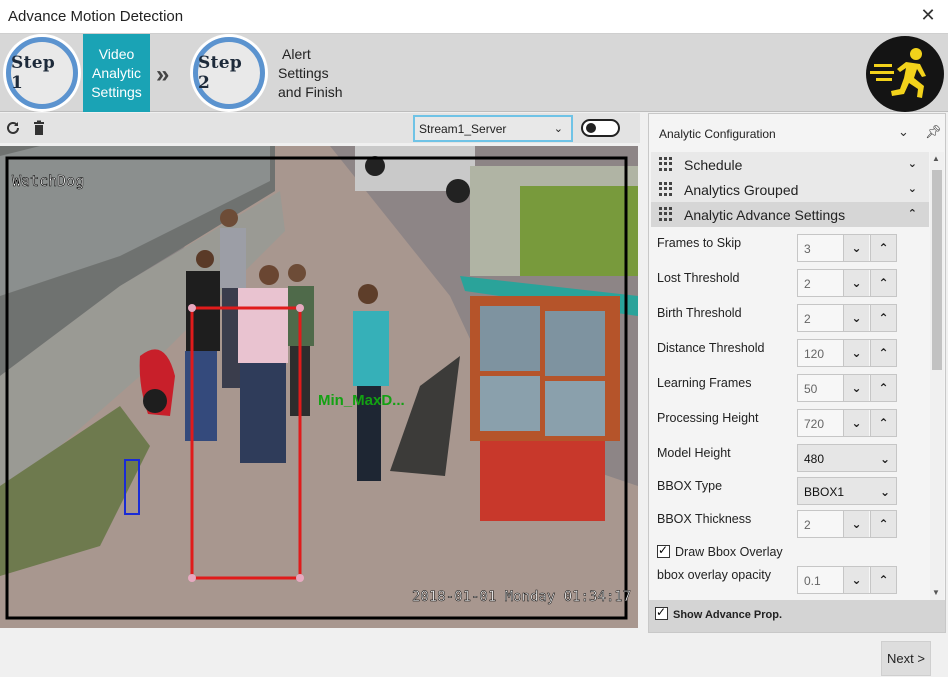 This screenshot has width=948, height=677. I want to click on stepper-value: 0.1, so click(812, 581).